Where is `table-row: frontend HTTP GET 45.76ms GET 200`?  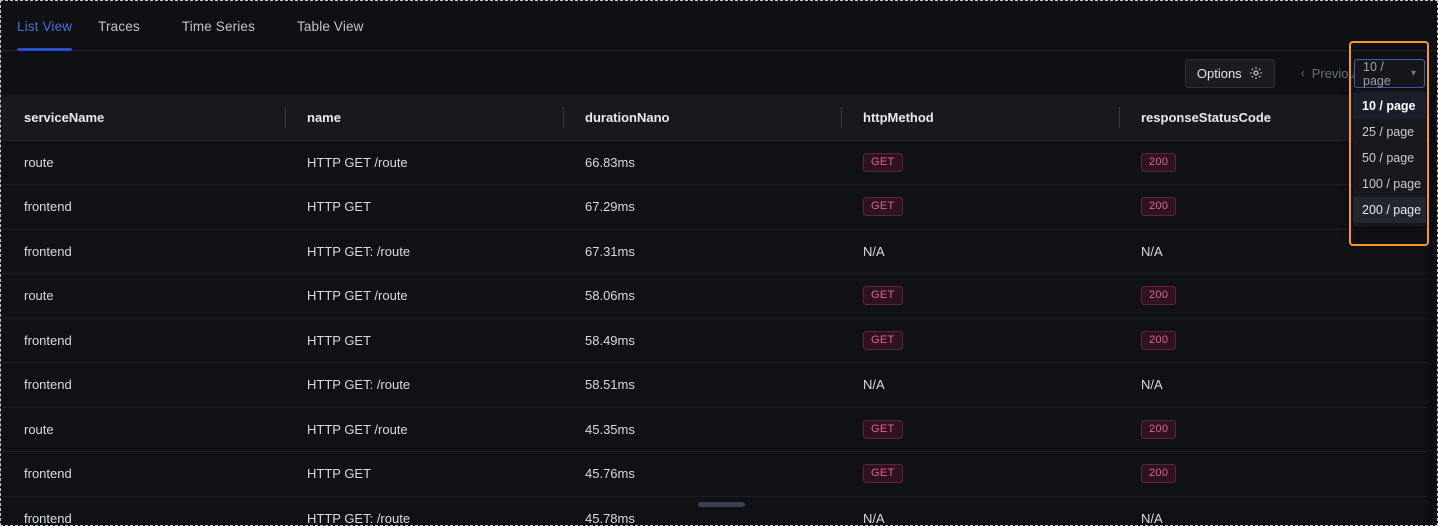 table-row: frontend HTTP GET 45.76ms GET 200 is located at coordinates (719, 474).